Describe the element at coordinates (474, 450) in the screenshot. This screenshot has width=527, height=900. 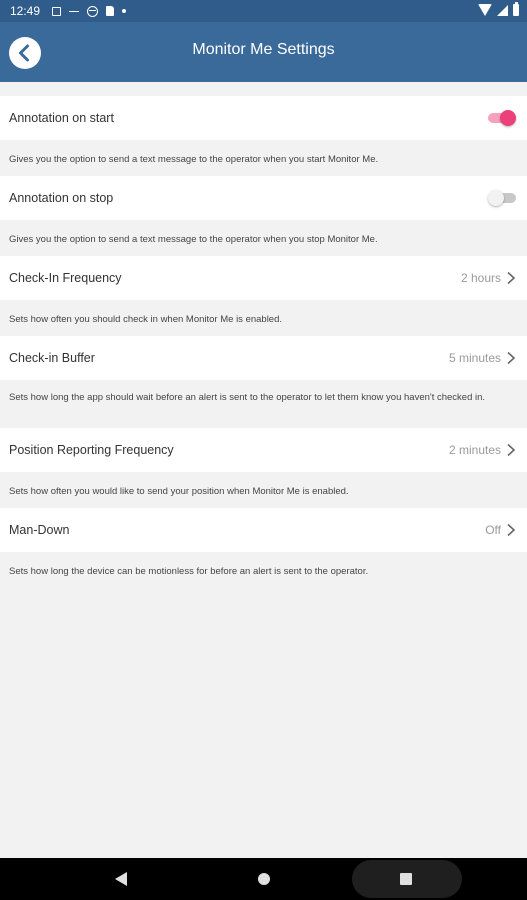
I see `position-frequency-value: 2 minutes` at that location.